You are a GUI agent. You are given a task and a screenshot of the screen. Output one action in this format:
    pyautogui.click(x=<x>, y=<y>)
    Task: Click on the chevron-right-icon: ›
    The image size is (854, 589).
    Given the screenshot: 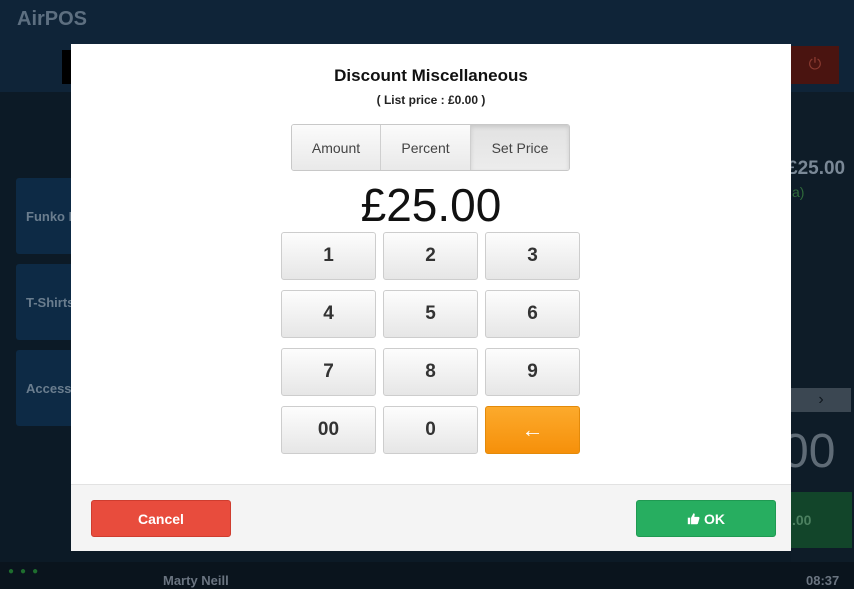 What is the action you would take?
    pyautogui.click(x=821, y=400)
    